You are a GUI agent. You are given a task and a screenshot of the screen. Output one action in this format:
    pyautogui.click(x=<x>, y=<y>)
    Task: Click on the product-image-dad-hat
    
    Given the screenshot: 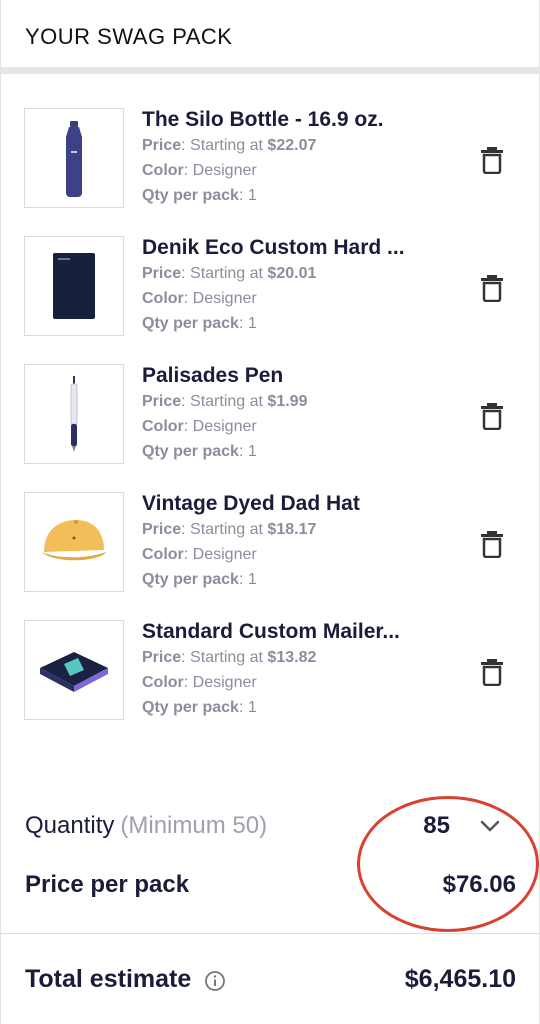 What is the action you would take?
    pyautogui.click(x=74, y=542)
    